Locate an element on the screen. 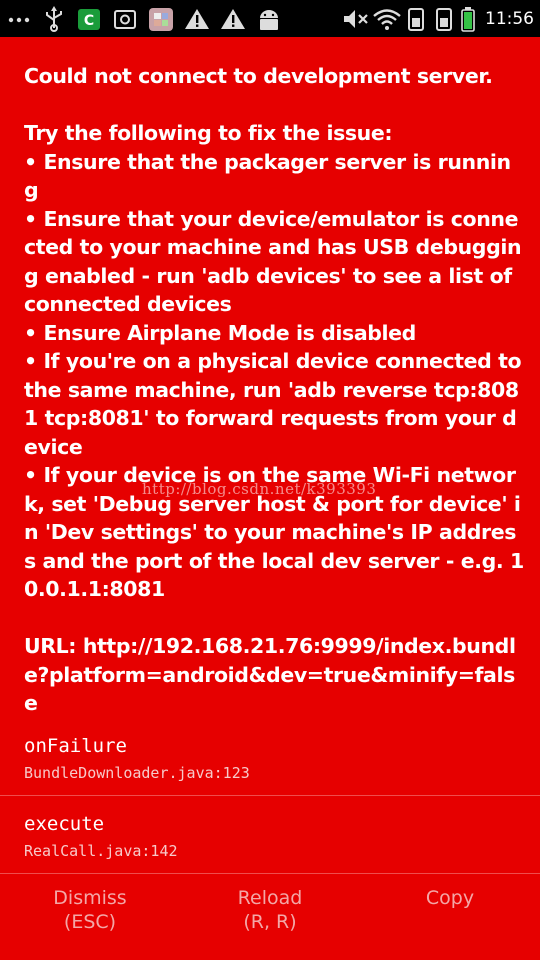 The height and width of the screenshot is (960, 540). more-dots-icon is located at coordinates (19, 19).